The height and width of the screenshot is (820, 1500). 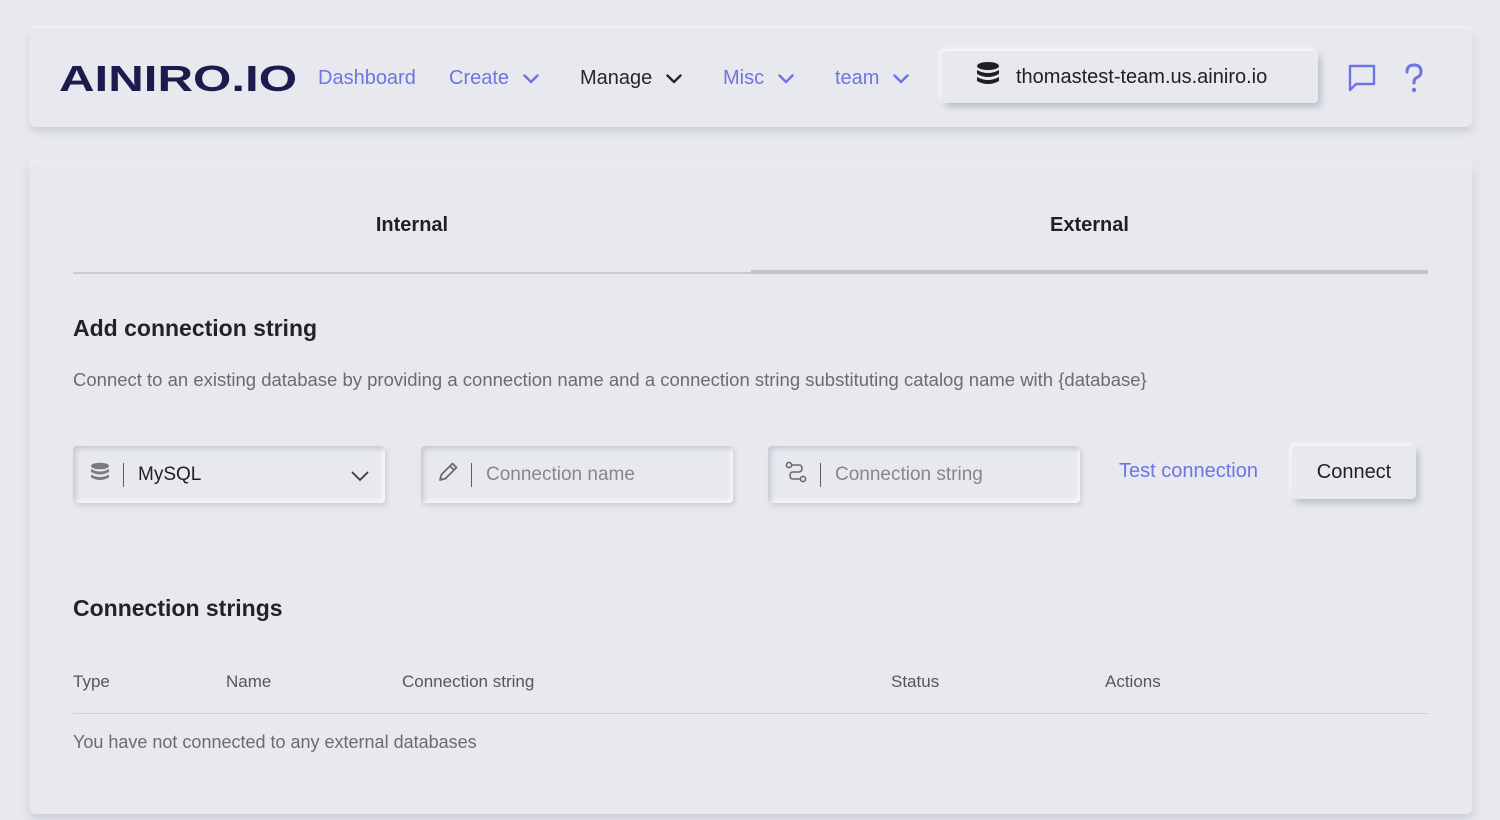 What do you see at coordinates (945, 474) in the screenshot?
I see `connection-string-input` at bounding box center [945, 474].